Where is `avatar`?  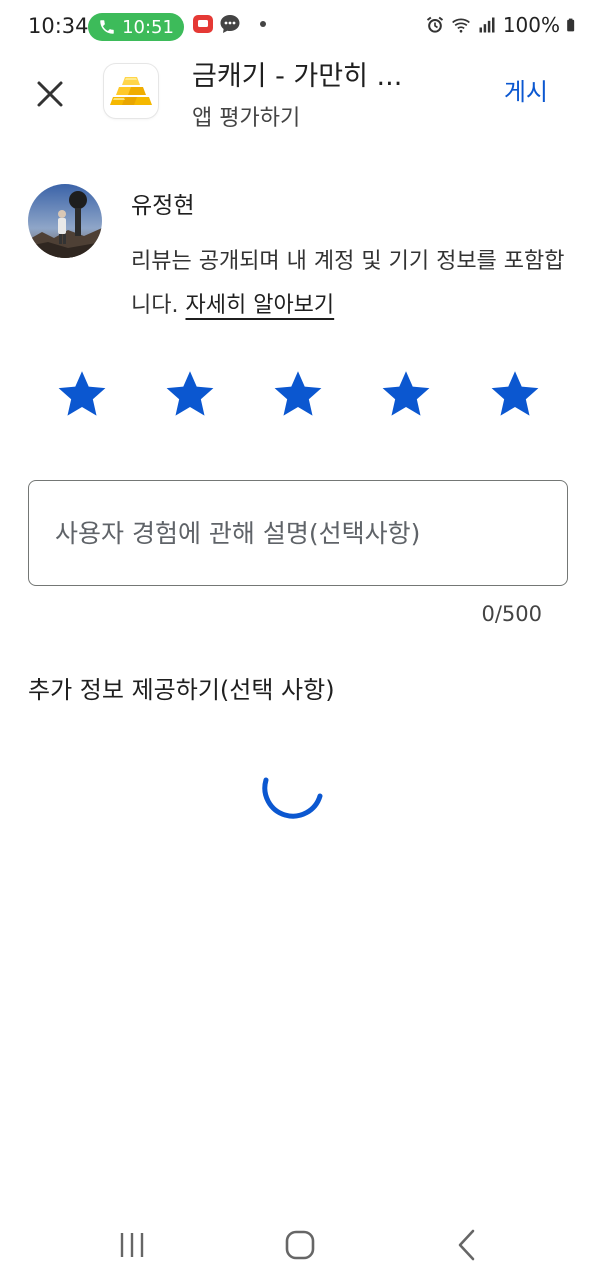
avatar is located at coordinates (65, 221).